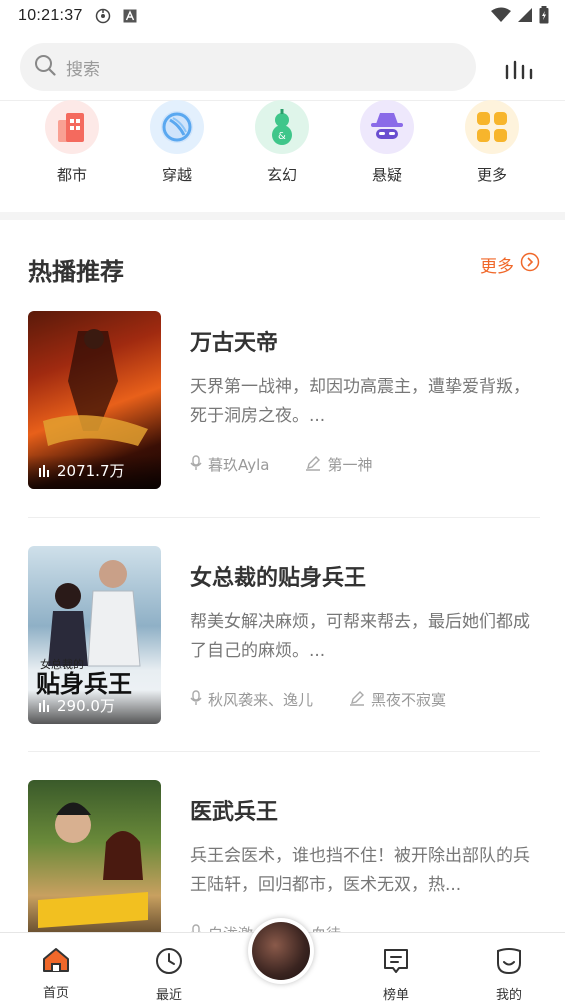  Describe the element at coordinates (50, 15) in the screenshot. I see `status-time: 10:21:37` at that location.